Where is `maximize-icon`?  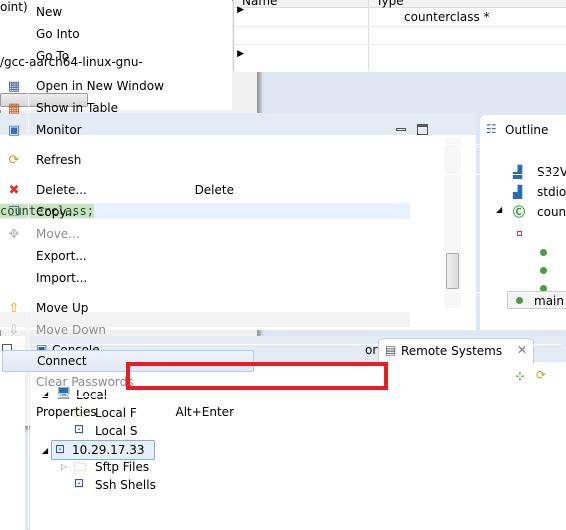
maximize-icon is located at coordinates (422, 129).